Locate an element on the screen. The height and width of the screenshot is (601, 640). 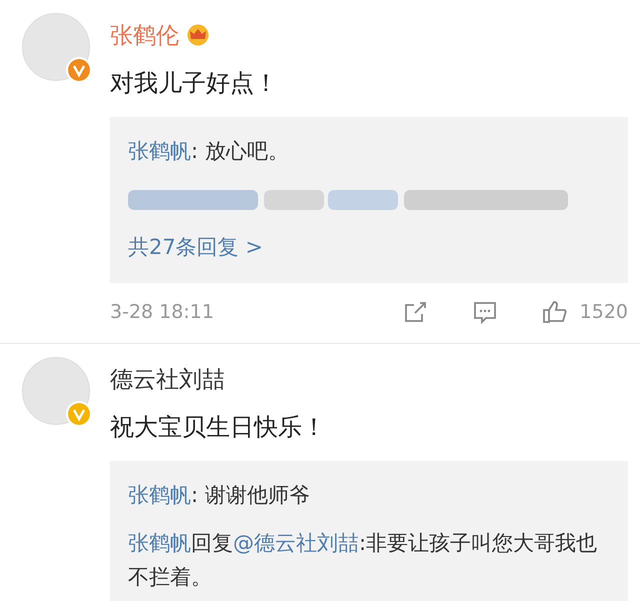
like-count: 1520 is located at coordinates (604, 312).